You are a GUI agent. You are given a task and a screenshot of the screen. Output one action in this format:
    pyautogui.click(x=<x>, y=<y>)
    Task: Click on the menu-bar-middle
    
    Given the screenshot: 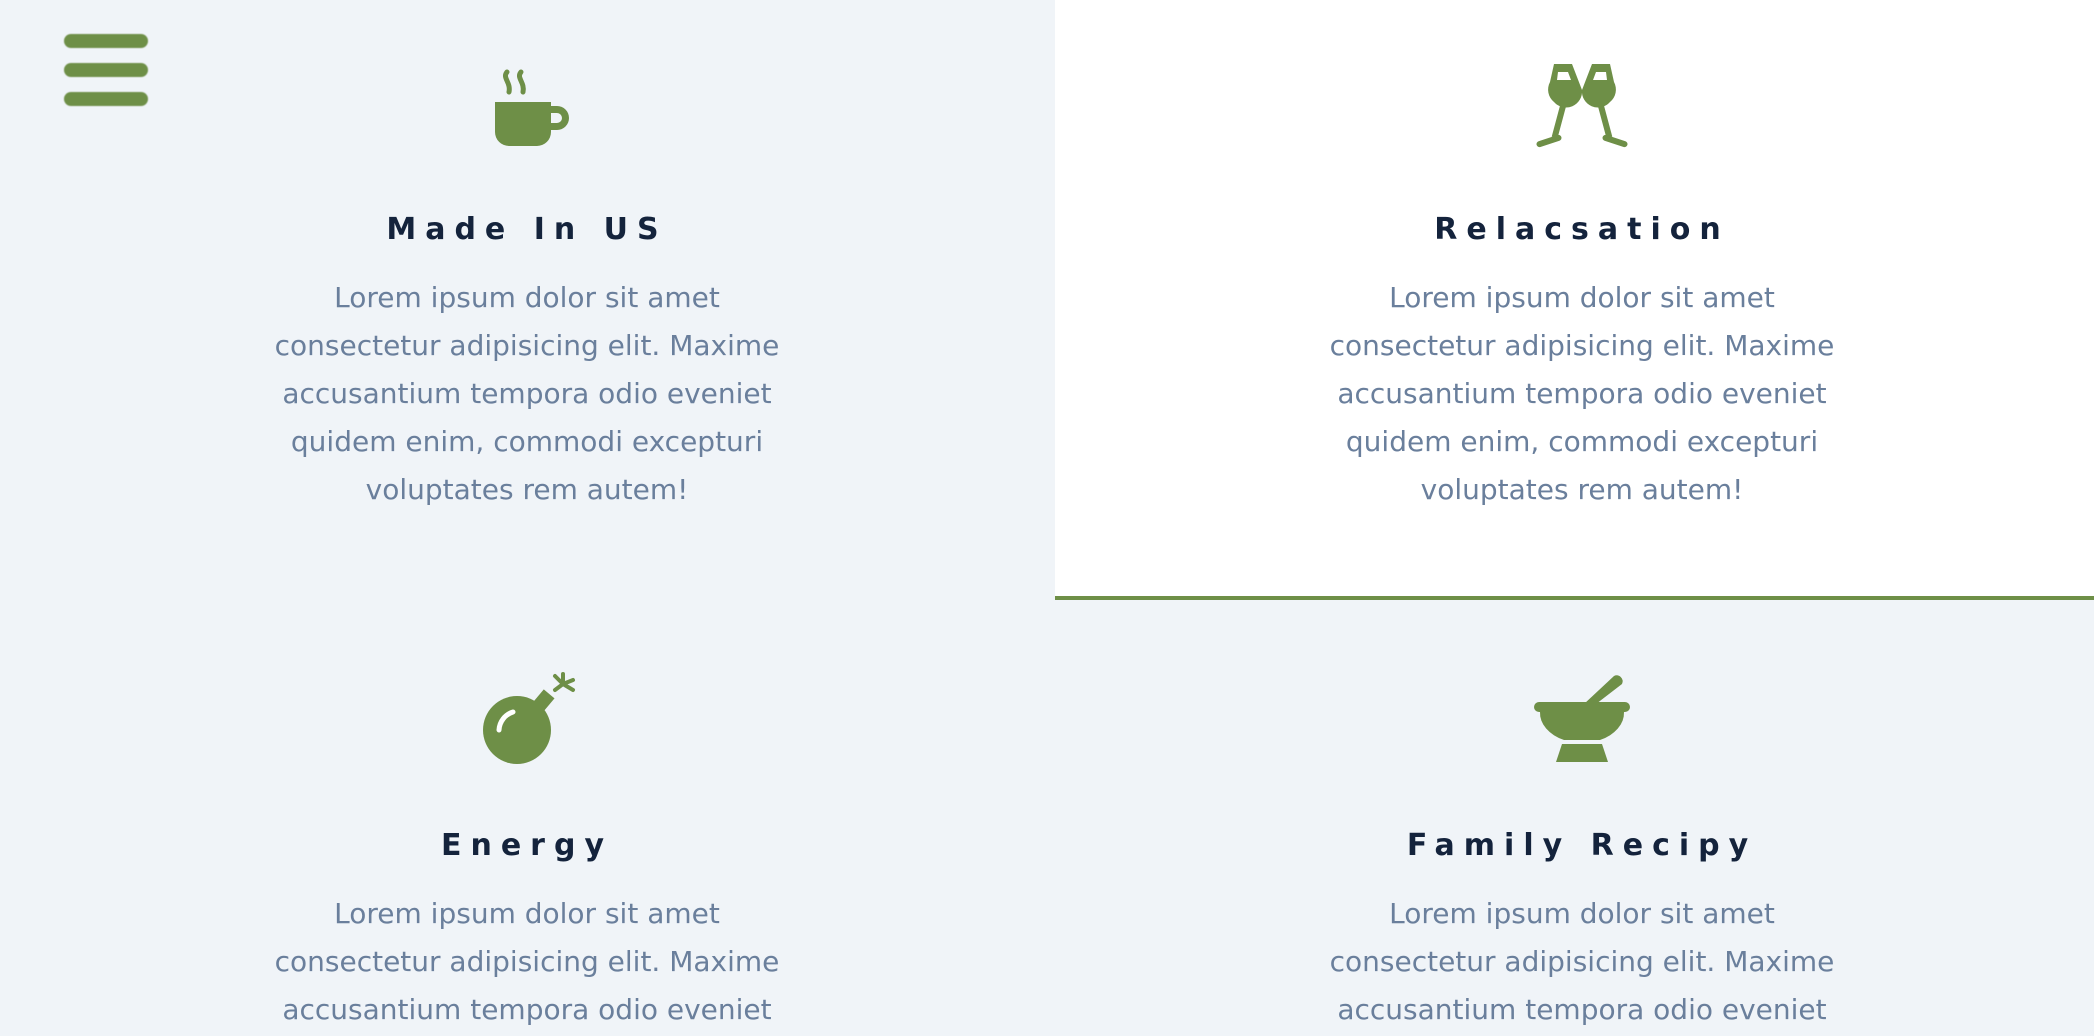 What is the action you would take?
    pyautogui.click(x=106, y=70)
    